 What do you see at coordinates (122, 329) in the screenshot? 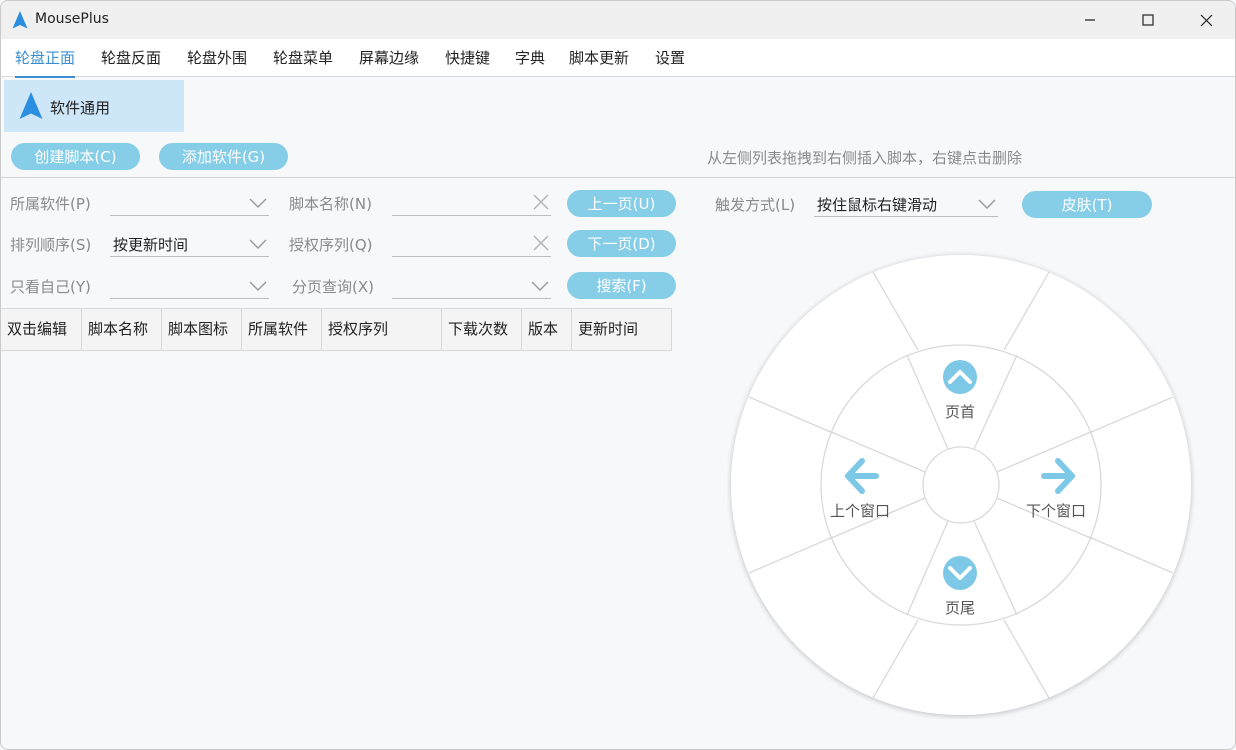
I see `column-header: 脚本名称` at bounding box center [122, 329].